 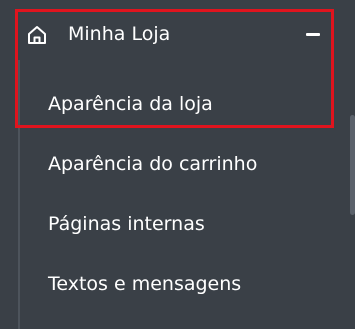 What do you see at coordinates (144, 284) in the screenshot?
I see `nav-item-textos-e-mensagens: Textos e mensagens` at bounding box center [144, 284].